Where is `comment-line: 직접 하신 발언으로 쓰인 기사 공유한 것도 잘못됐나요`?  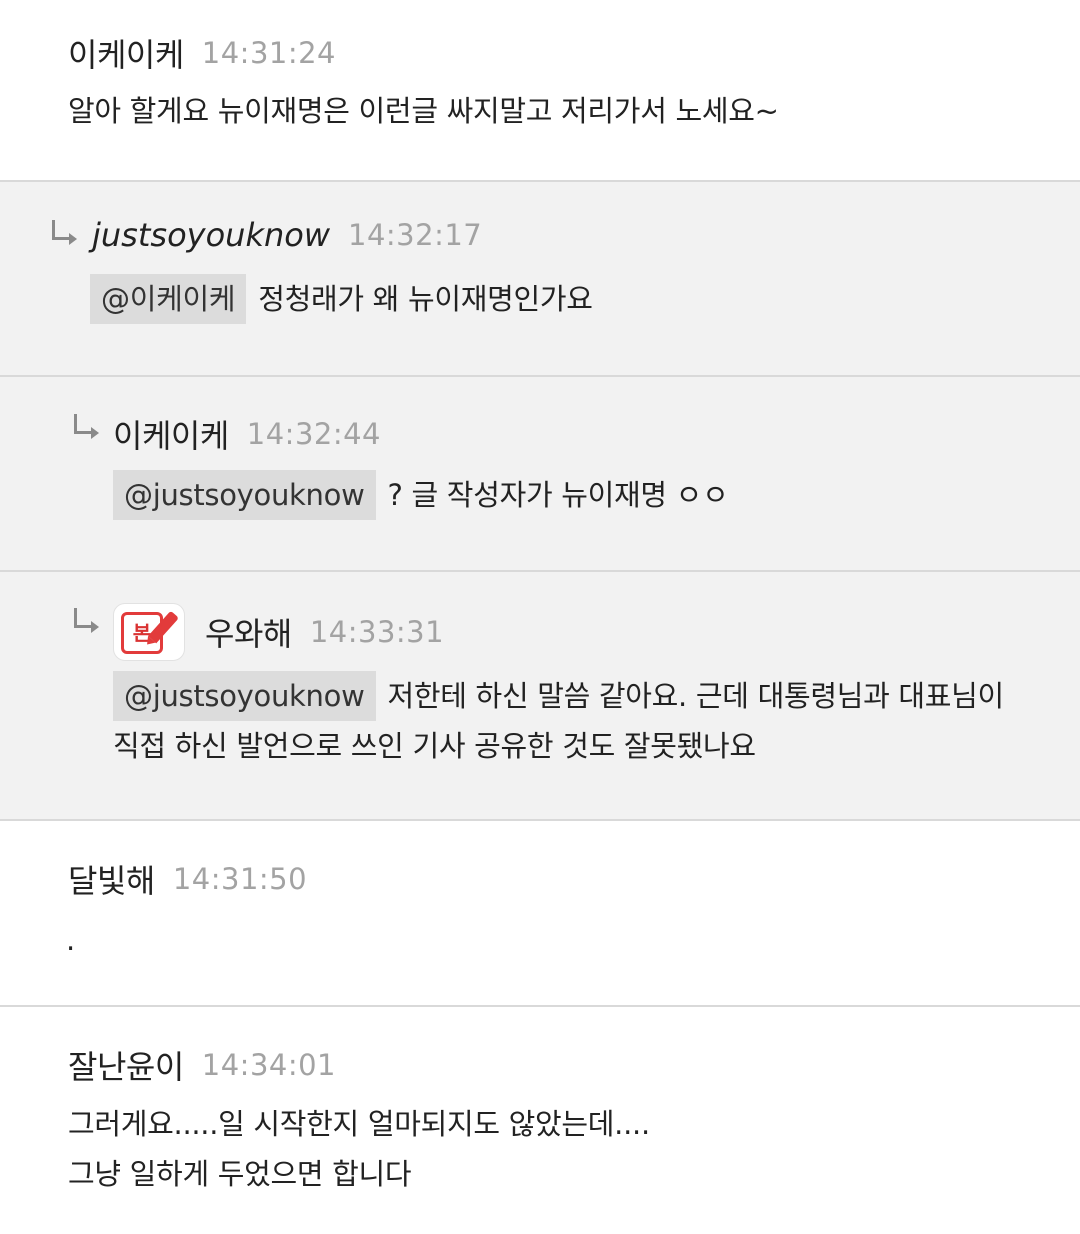 comment-line: 직접 하신 발언으로 쓰인 기사 공유한 것도 잘못됐나요 is located at coordinates (434, 746).